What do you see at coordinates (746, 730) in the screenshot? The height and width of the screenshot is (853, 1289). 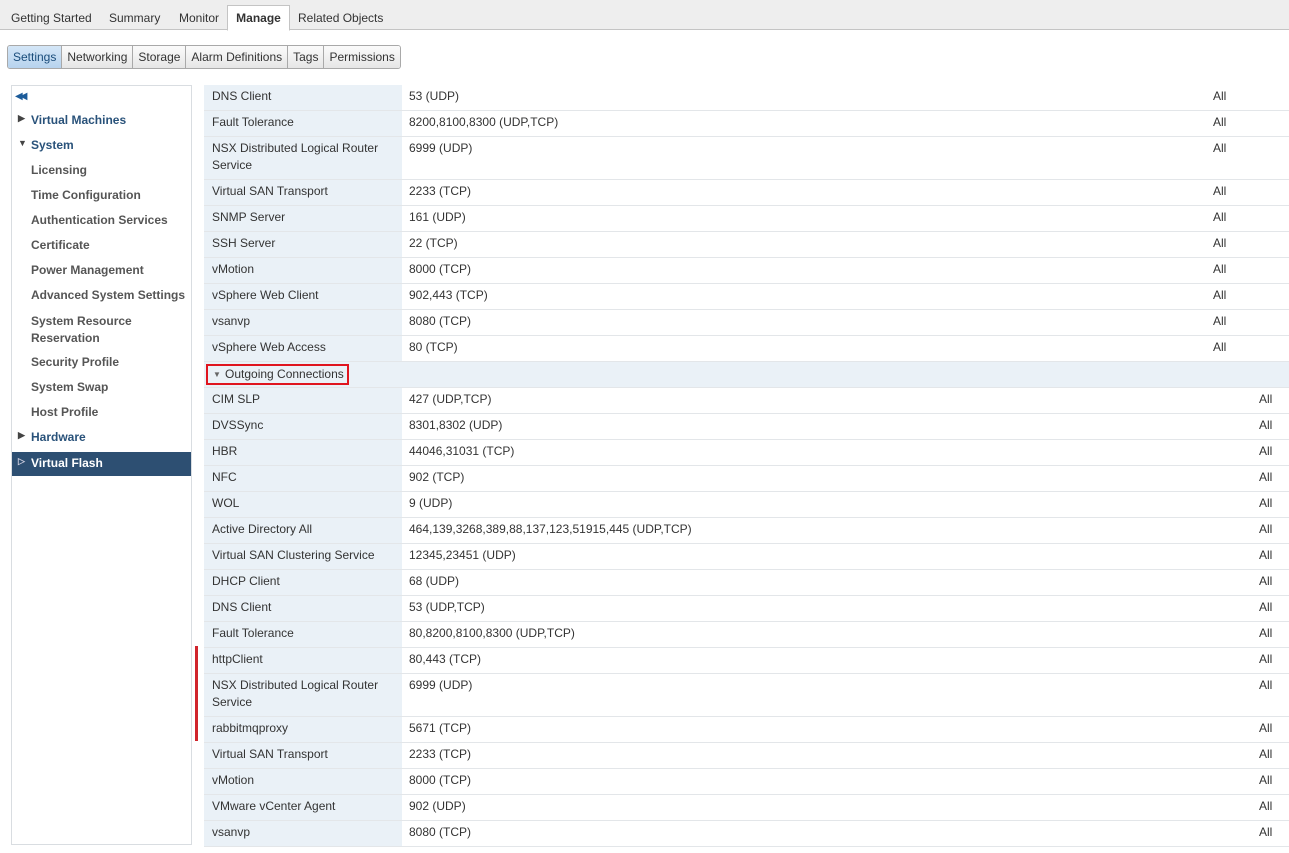 I see `table-row: rabbitmqproxy 5671 (TCP) All` at bounding box center [746, 730].